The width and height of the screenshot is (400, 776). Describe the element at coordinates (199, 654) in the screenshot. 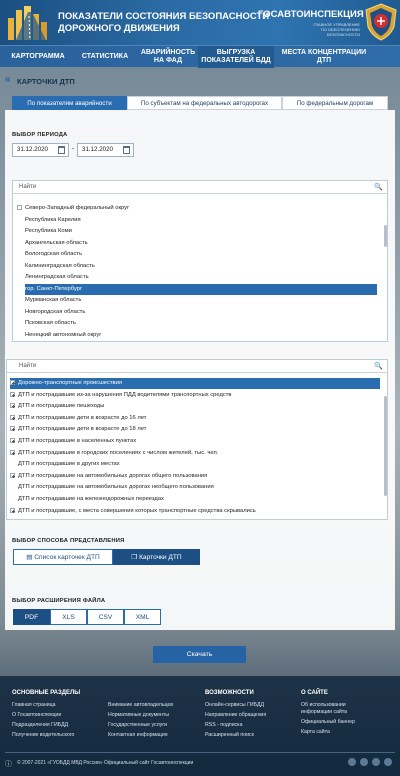

I see `download-button: Скачать` at that location.